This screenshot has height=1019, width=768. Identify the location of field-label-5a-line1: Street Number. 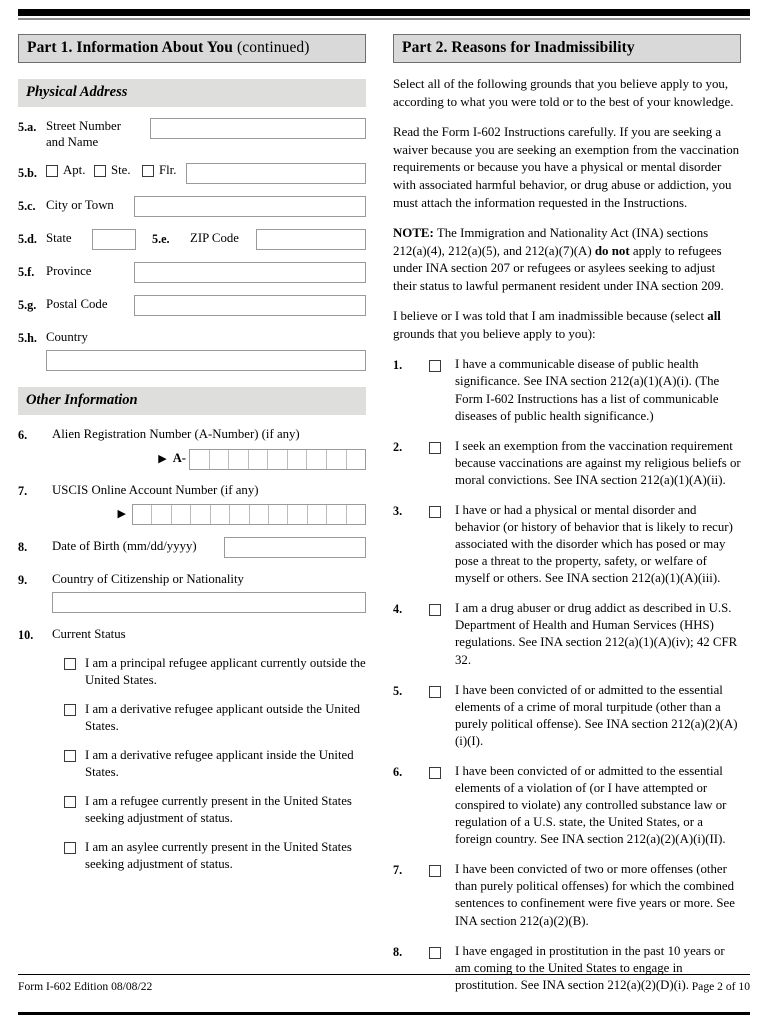
(83, 126).